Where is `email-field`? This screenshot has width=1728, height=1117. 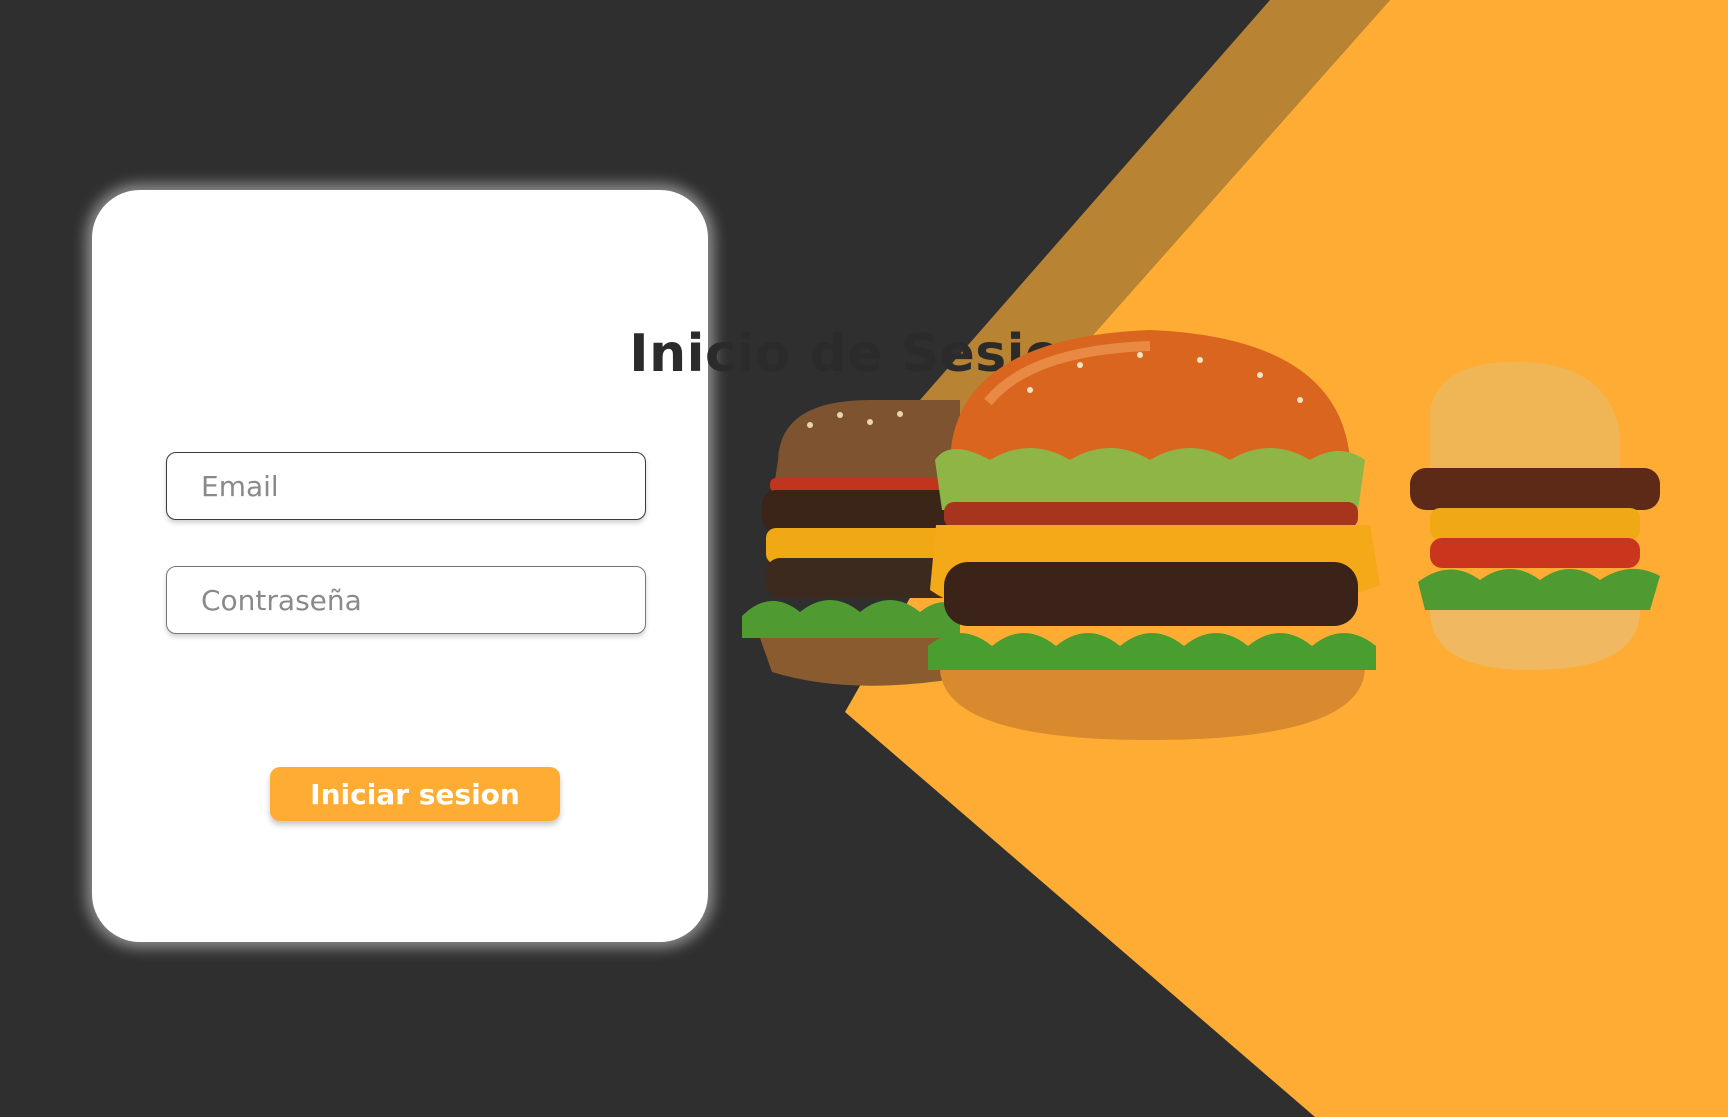 email-field is located at coordinates (406, 486).